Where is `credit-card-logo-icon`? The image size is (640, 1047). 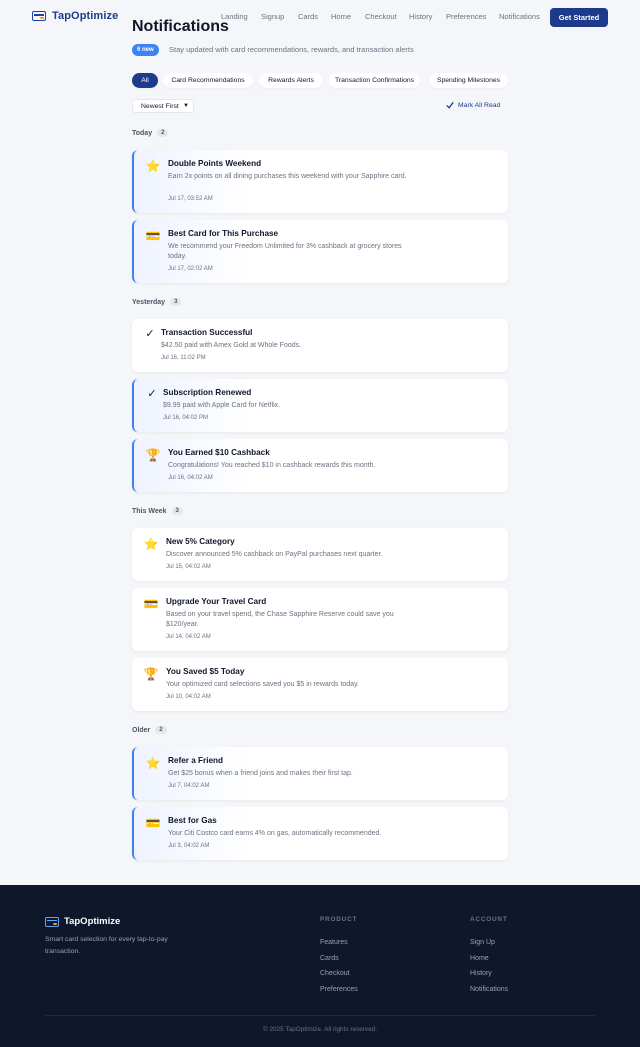 credit-card-logo-icon is located at coordinates (39, 16).